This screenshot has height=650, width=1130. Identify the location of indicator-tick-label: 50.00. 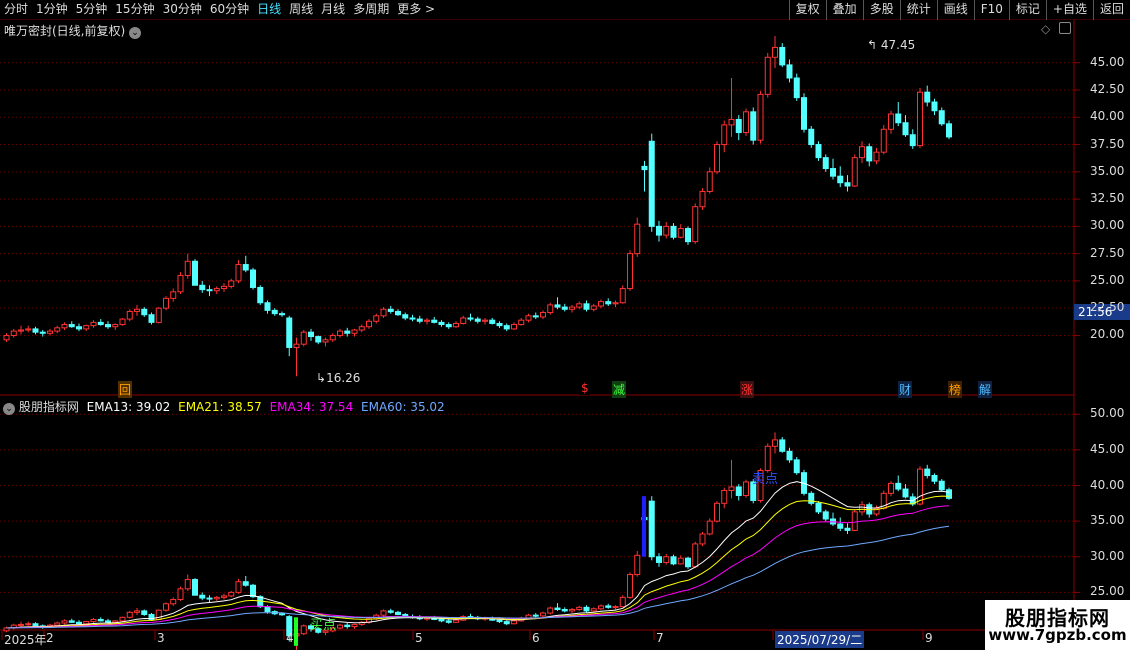
(1107, 413).